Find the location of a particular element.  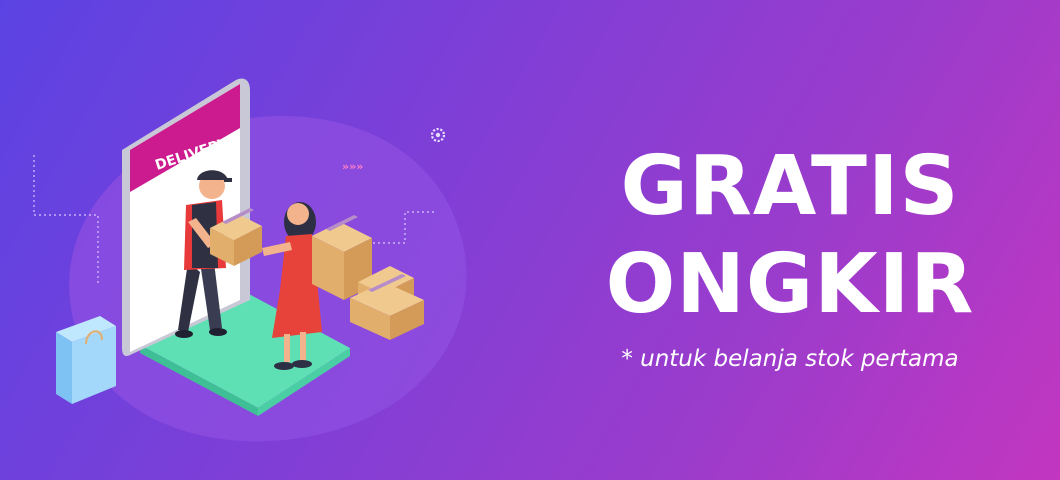

chevrons-icon: »»» is located at coordinates (352, 166).